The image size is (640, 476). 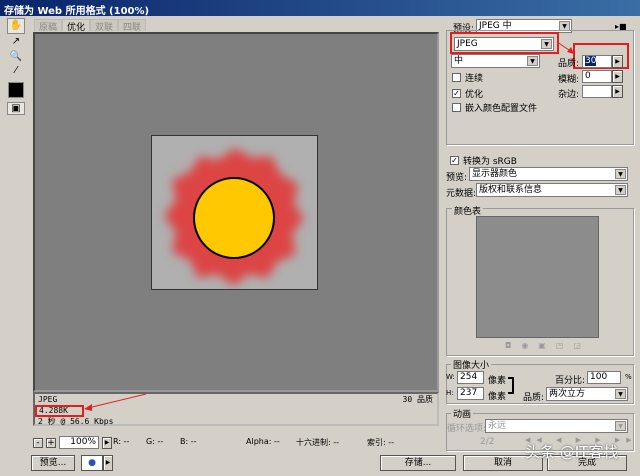 What do you see at coordinates (548, 174) in the screenshot?
I see `preview-select: 显示器颜色 ▼` at bounding box center [548, 174].